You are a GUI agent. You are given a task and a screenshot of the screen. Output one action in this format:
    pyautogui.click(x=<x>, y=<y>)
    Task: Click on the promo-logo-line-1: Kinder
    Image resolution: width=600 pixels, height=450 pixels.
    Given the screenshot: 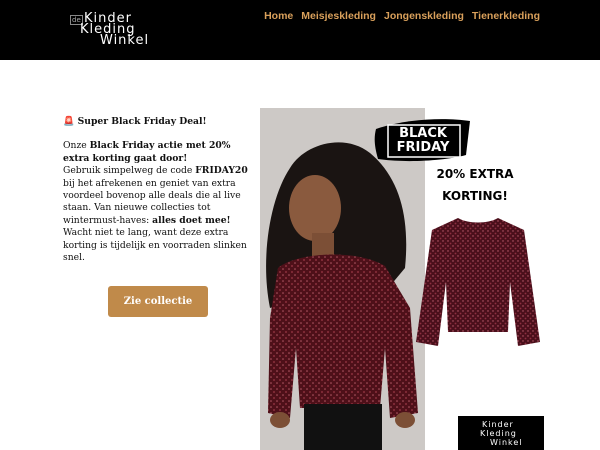 What is the action you would take?
    pyautogui.click(x=498, y=424)
    